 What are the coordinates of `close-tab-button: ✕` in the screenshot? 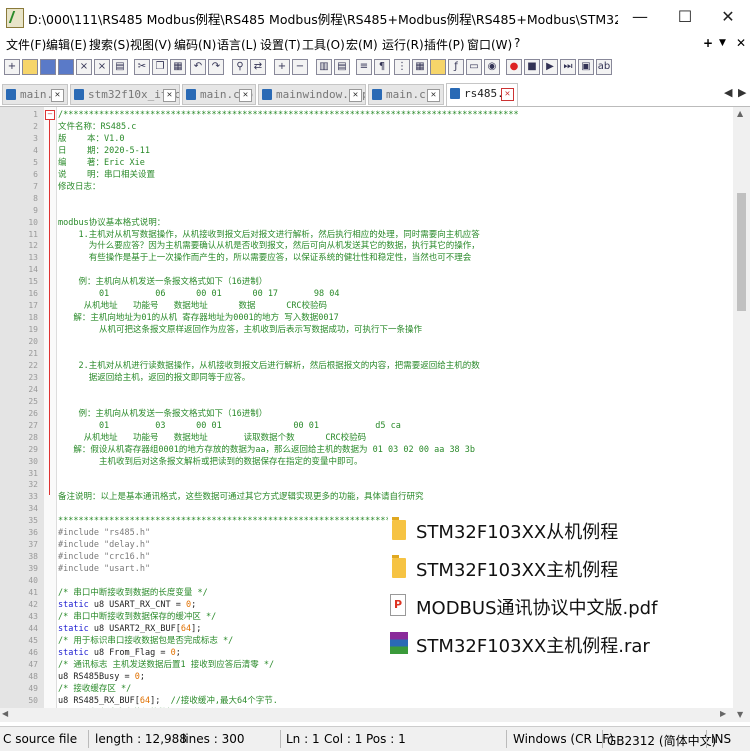 It's located at (741, 43).